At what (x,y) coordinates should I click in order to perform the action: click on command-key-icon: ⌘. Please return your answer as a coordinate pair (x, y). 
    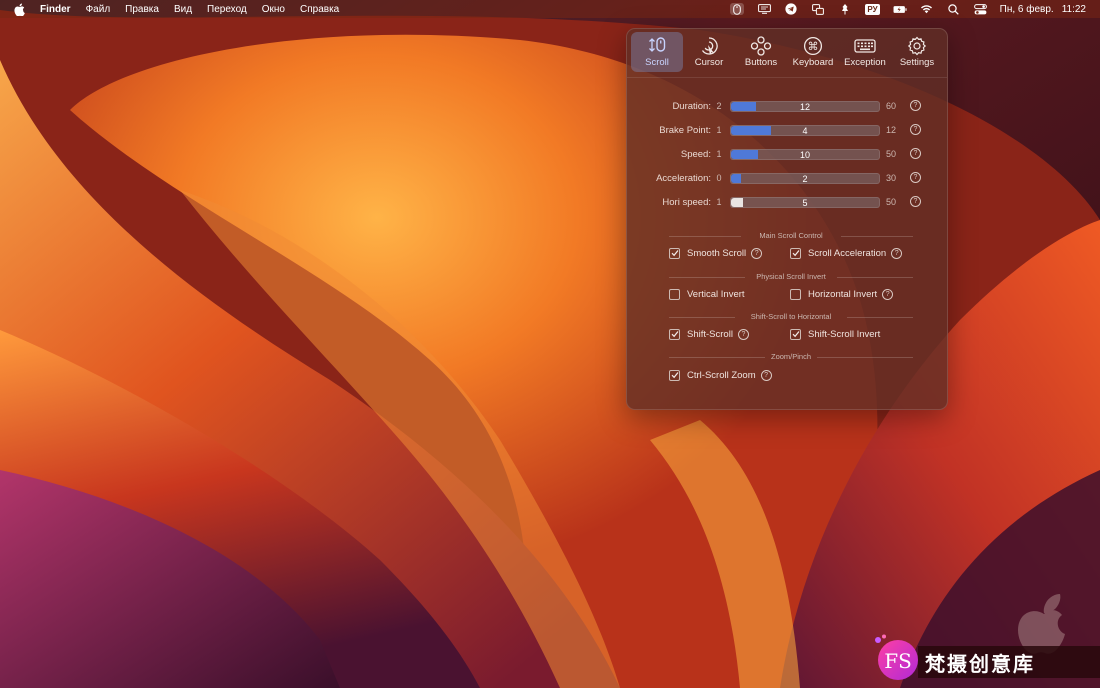
    Looking at the image, I should click on (813, 46).